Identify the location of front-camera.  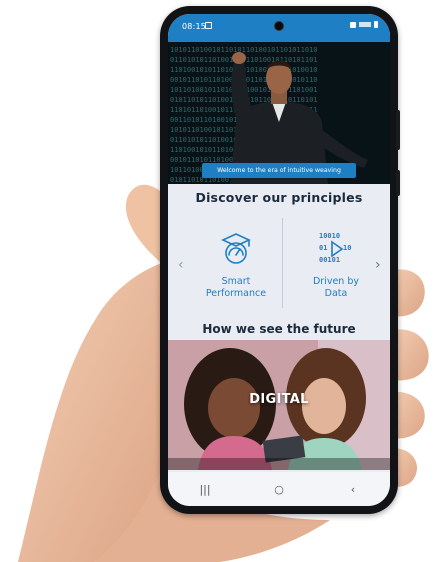
(279, 26).